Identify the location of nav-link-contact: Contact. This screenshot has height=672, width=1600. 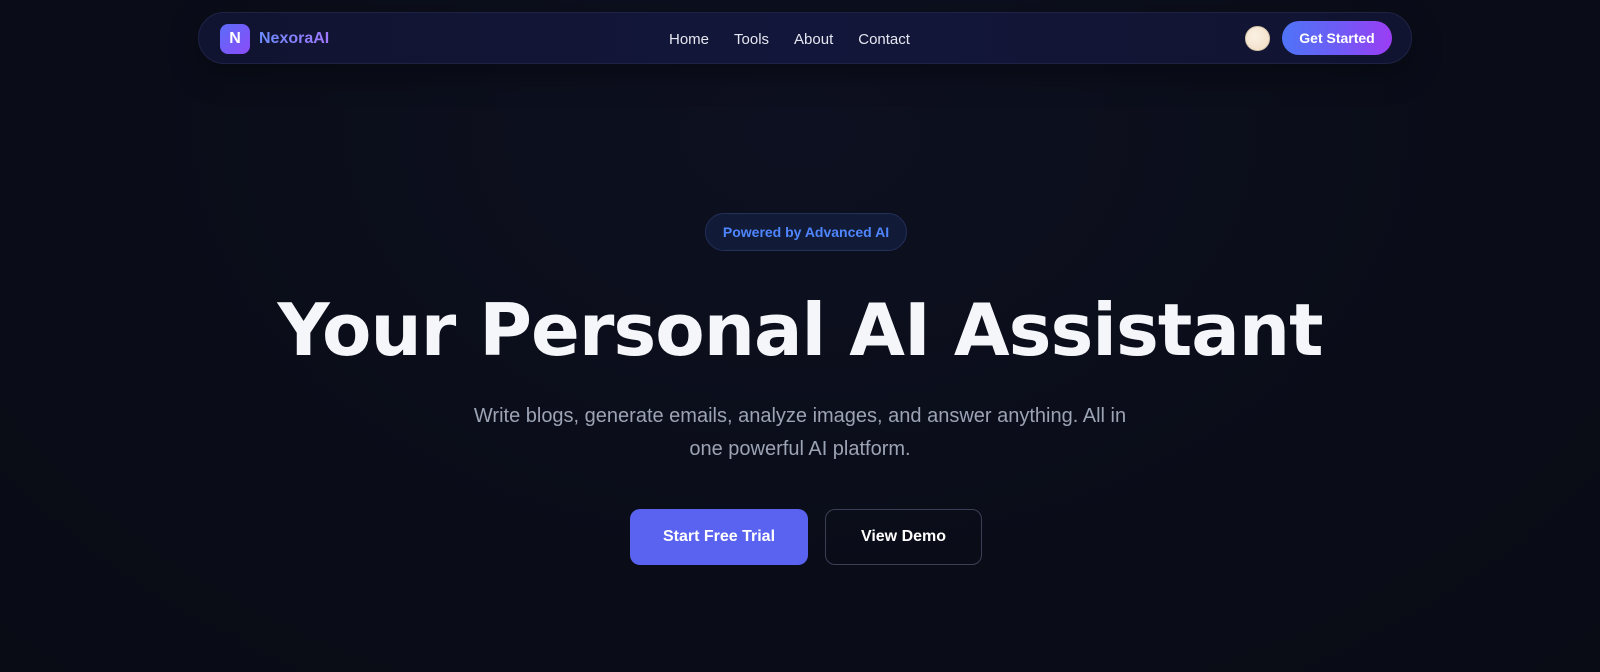
(884, 39).